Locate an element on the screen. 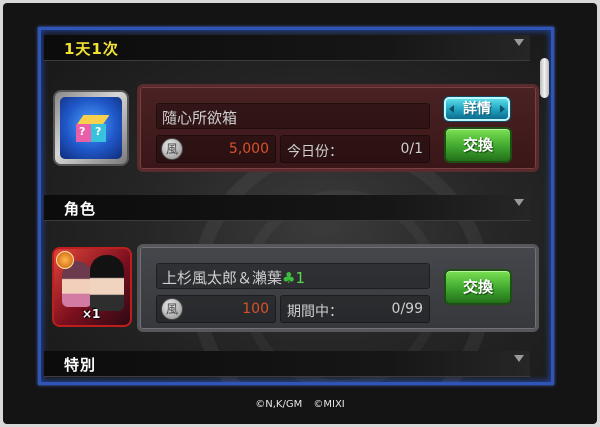 The width and height of the screenshot is (600, 427). item-cost-box: 風 100 is located at coordinates (216, 309).